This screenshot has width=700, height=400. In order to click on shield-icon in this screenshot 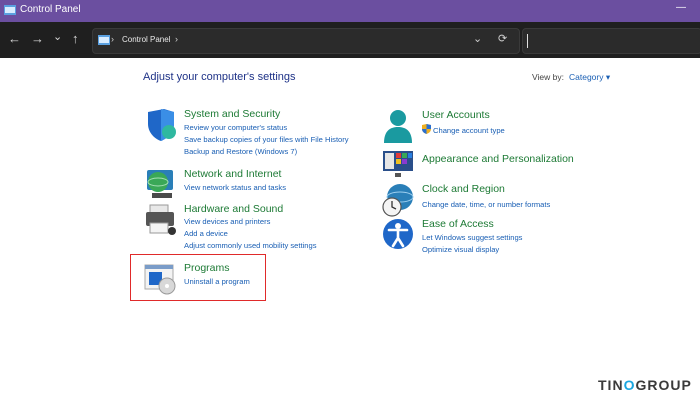, I will do `click(161, 125)`.